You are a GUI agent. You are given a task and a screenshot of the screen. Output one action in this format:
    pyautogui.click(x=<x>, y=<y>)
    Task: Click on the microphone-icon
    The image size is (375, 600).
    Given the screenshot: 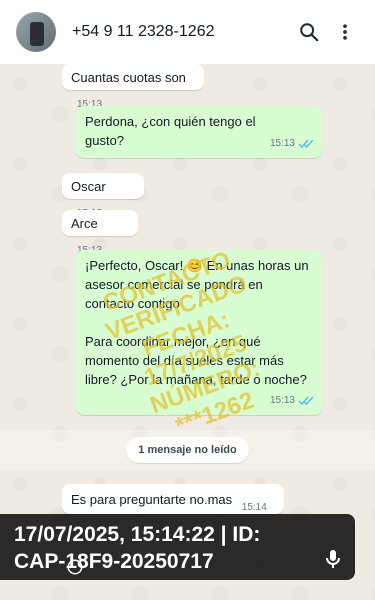 What is the action you would take?
    pyautogui.click(x=333, y=559)
    